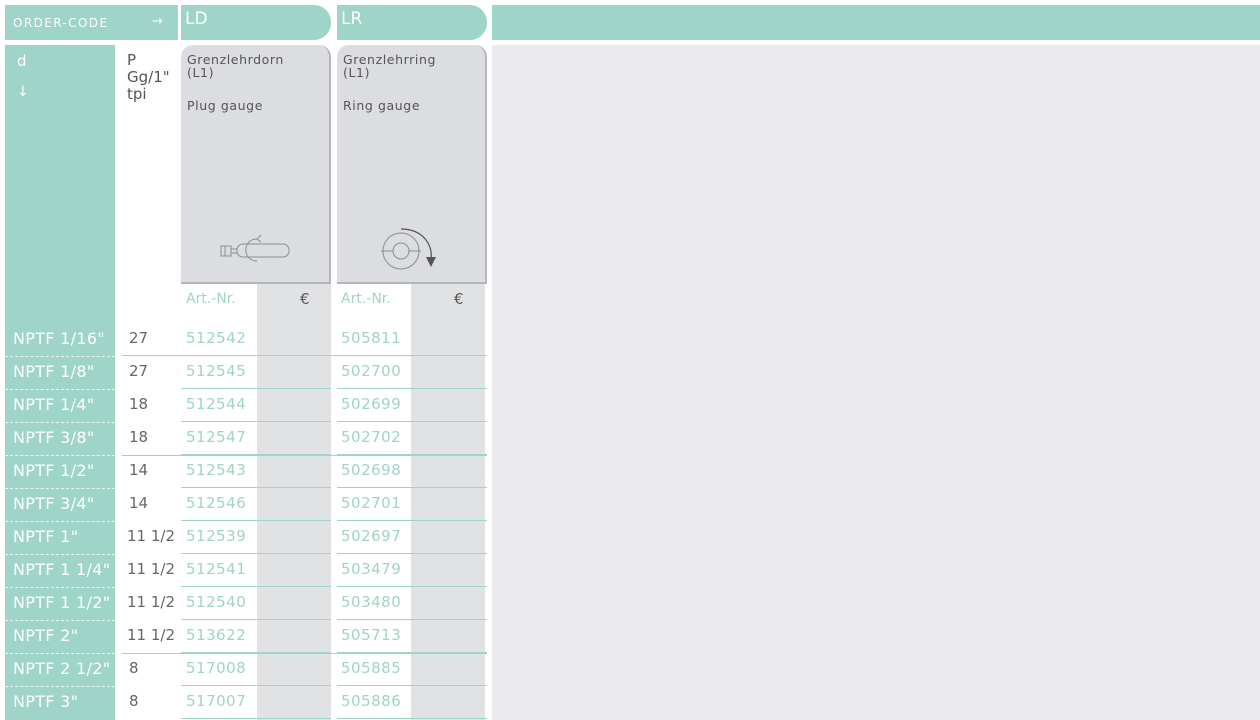  I want to click on plug-gauge-icon, so click(255, 248).